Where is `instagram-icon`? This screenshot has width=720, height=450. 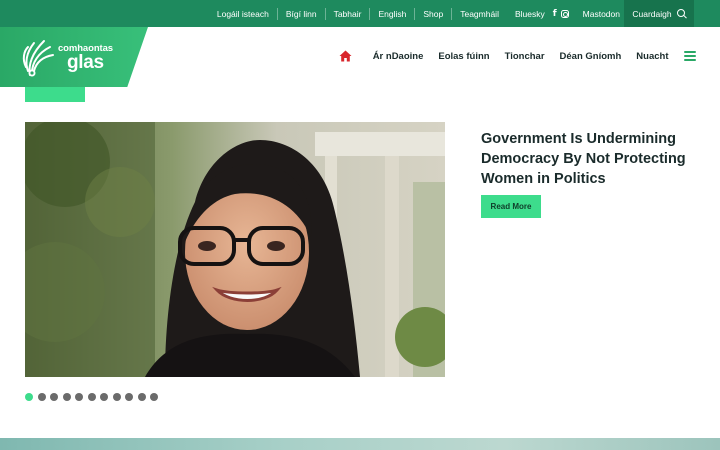 instagram-icon is located at coordinates (564, 13).